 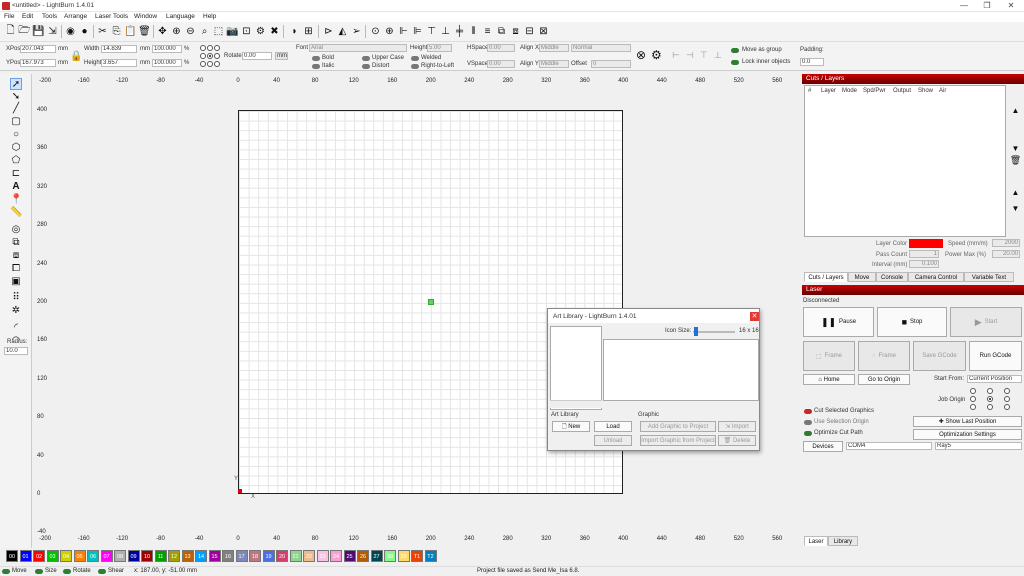 What do you see at coordinates (217, 48) in the screenshot?
I see `anchor-tr` at bounding box center [217, 48].